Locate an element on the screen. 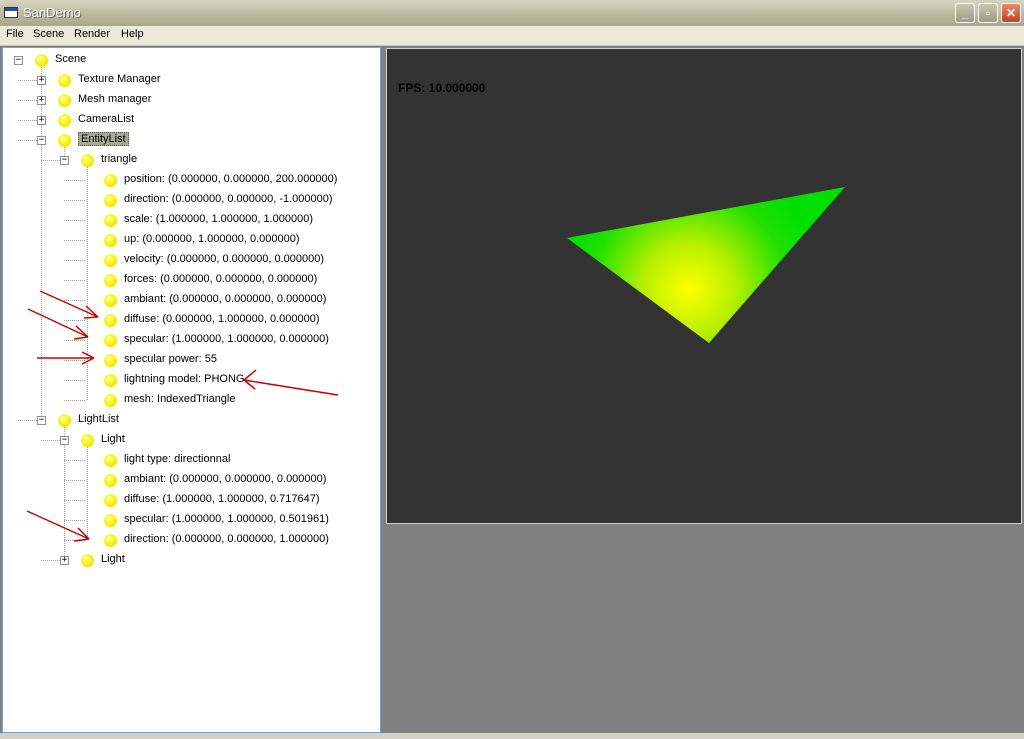 This screenshot has height=739, width=1024. tree-node-label: Texture Manager is located at coordinates (119, 79).